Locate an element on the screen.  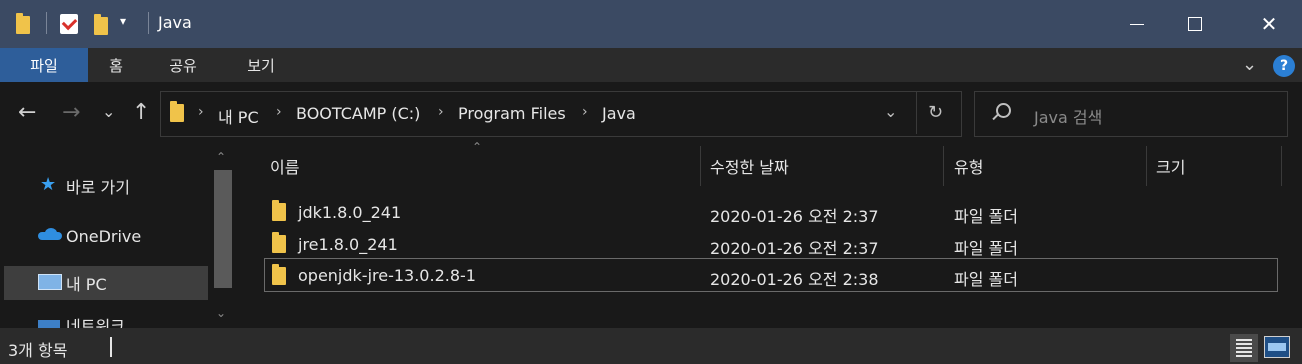
details-view-button is located at coordinates (1244, 348).